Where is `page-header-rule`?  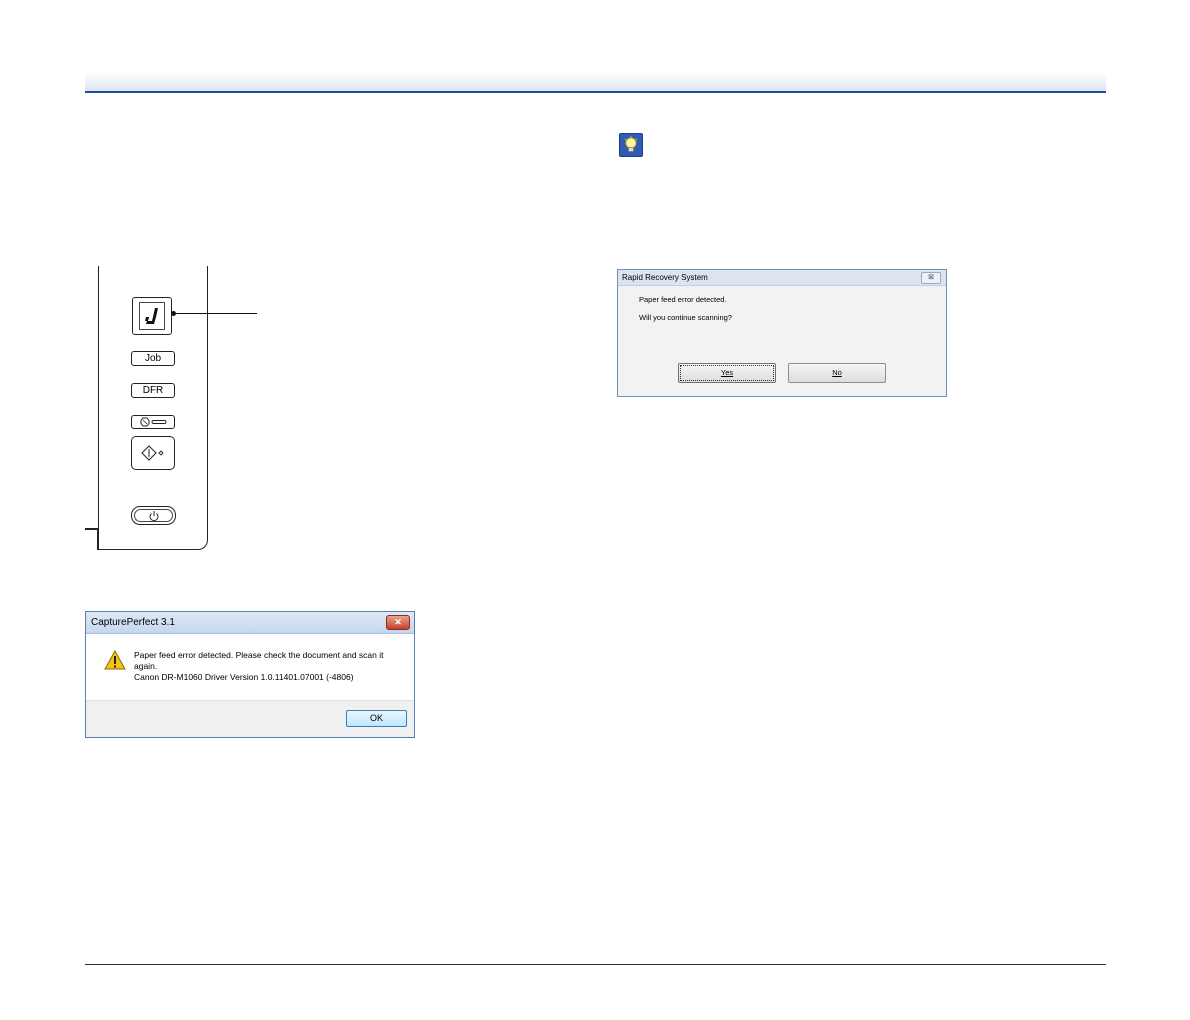
page-header-rule is located at coordinates (595, 92).